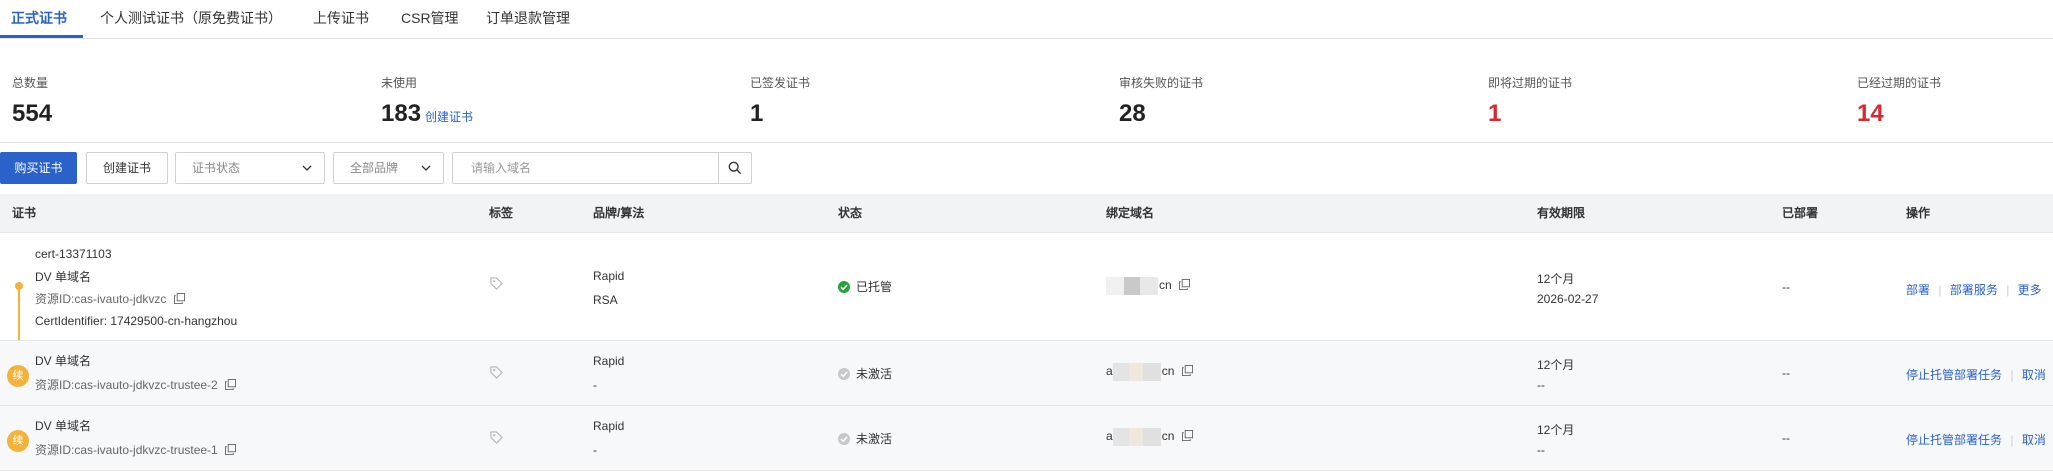 Image resolution: width=2053 pixels, height=471 pixels. Describe the element at coordinates (127, 168) in the screenshot. I see `create-cert-button: 创建证书` at that location.